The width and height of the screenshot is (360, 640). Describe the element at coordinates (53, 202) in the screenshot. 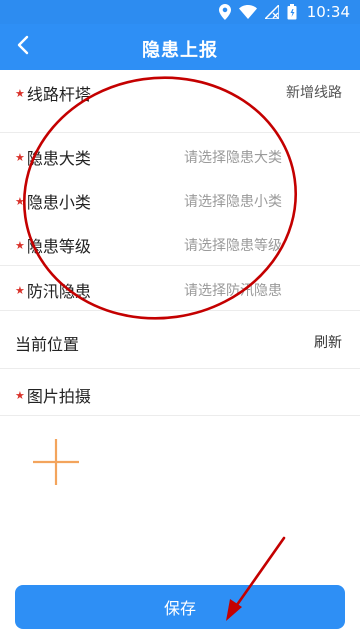

I see `category-minor-label: ★ 隐患小类` at that location.